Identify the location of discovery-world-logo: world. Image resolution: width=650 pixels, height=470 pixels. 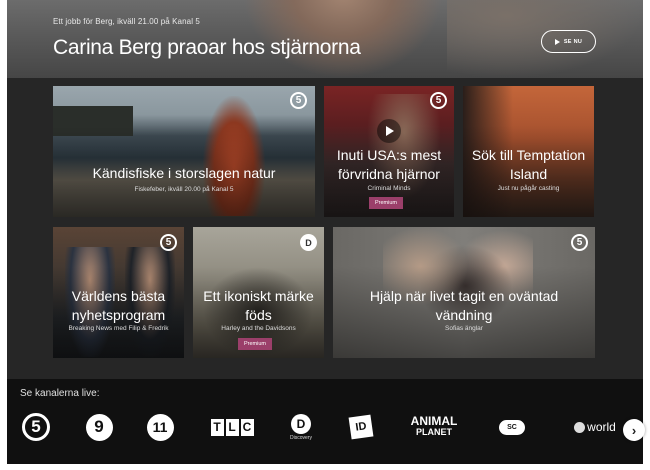
(601, 427).